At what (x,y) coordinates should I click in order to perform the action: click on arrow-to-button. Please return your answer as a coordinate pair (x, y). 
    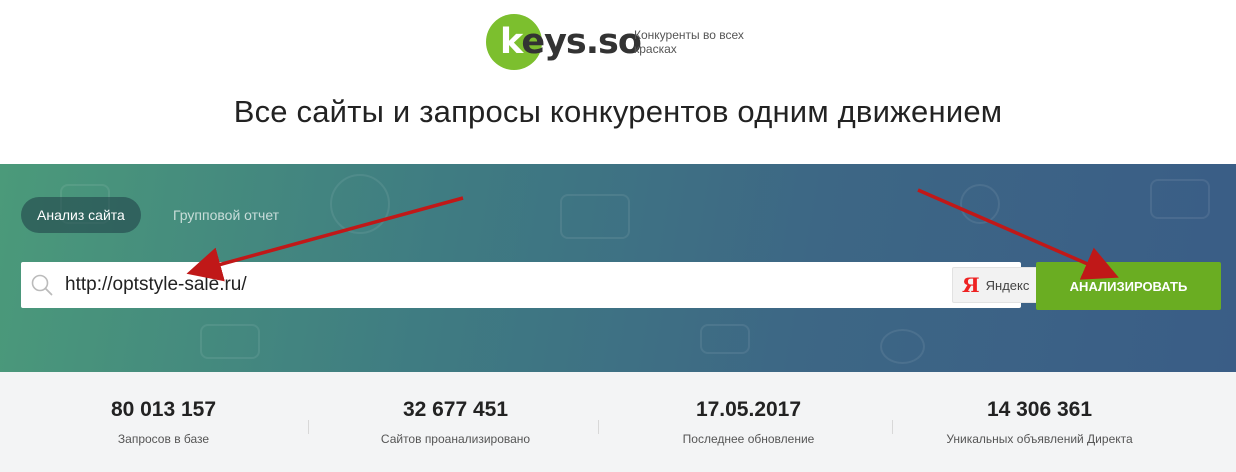
    Looking at the image, I should click on (1018, 234).